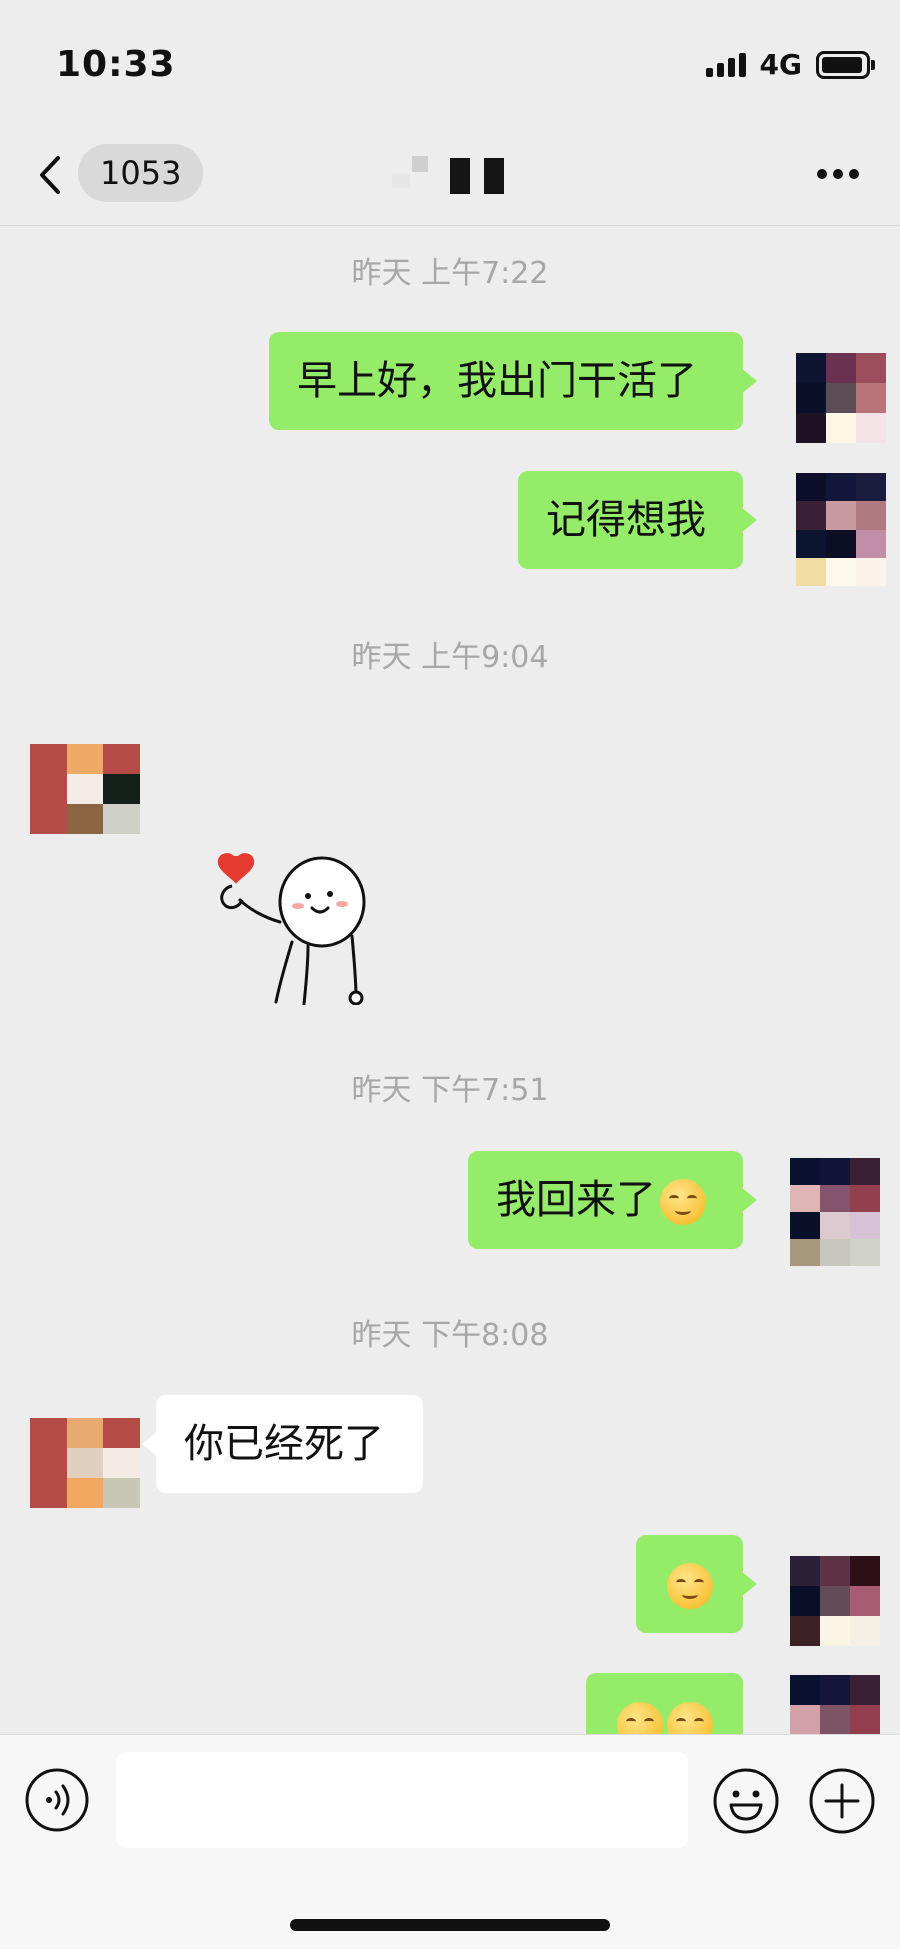 This screenshot has width=900, height=1949. What do you see at coordinates (450, 273) in the screenshot?
I see `timestamp: 昨天 上午7:22` at bounding box center [450, 273].